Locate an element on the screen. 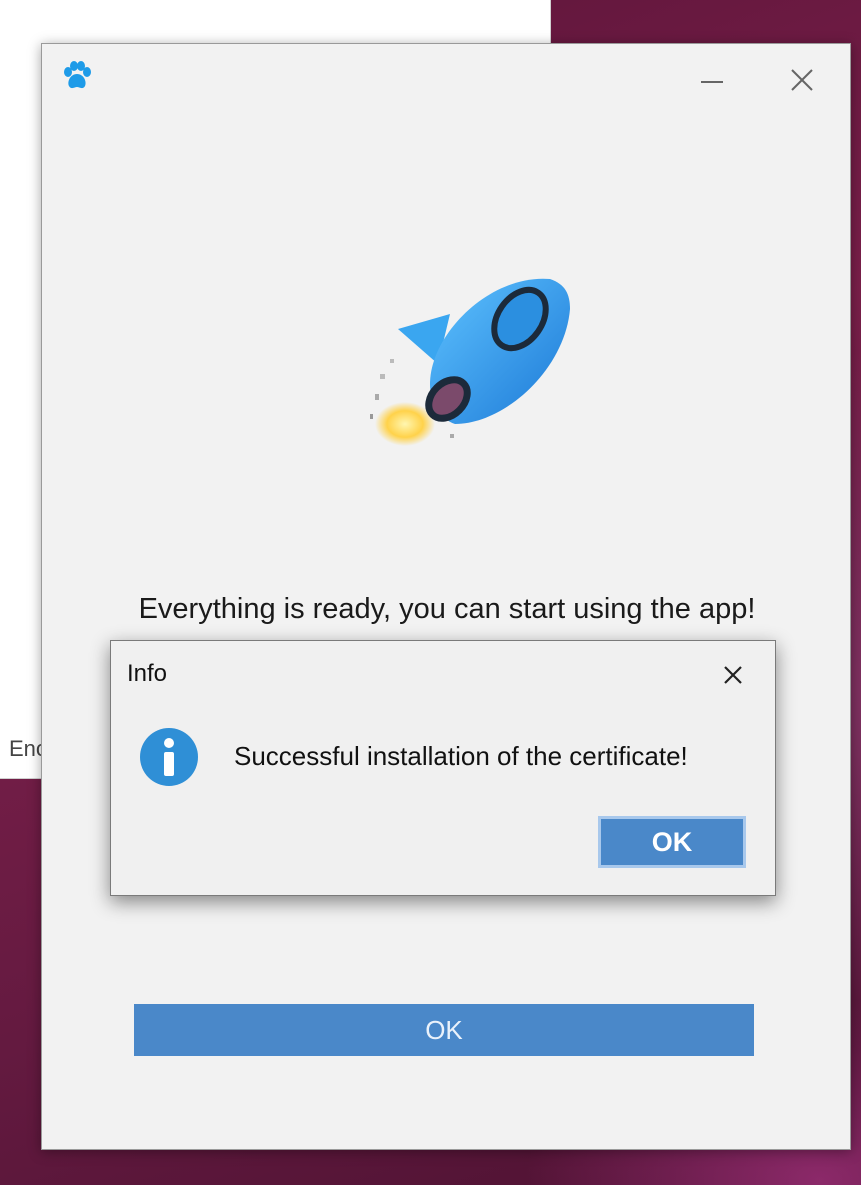 The height and width of the screenshot is (1185, 861). rocket-icon is located at coordinates (450, 354).